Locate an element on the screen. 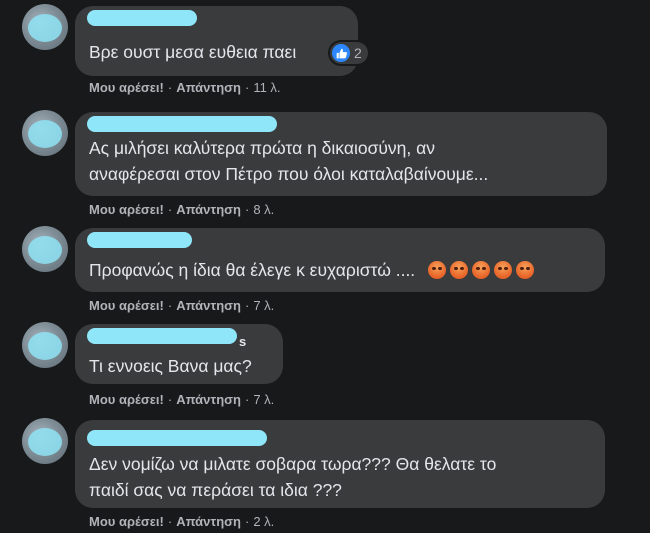  comment-bubble: s Τι εννοεις Βανα μας? is located at coordinates (179, 354).